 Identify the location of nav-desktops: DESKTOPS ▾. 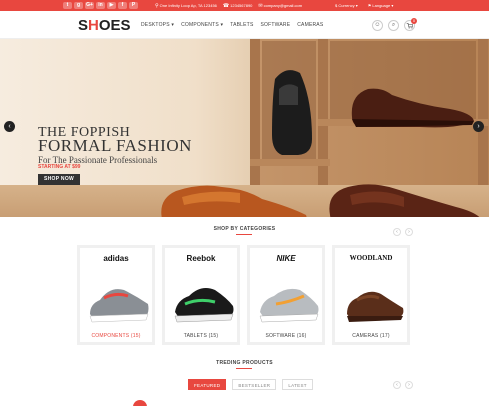
(157, 25).